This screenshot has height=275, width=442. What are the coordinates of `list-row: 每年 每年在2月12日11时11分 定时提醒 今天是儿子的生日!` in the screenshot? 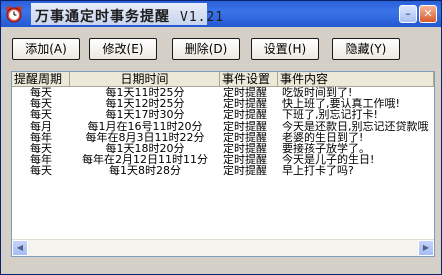 It's located at (223, 159).